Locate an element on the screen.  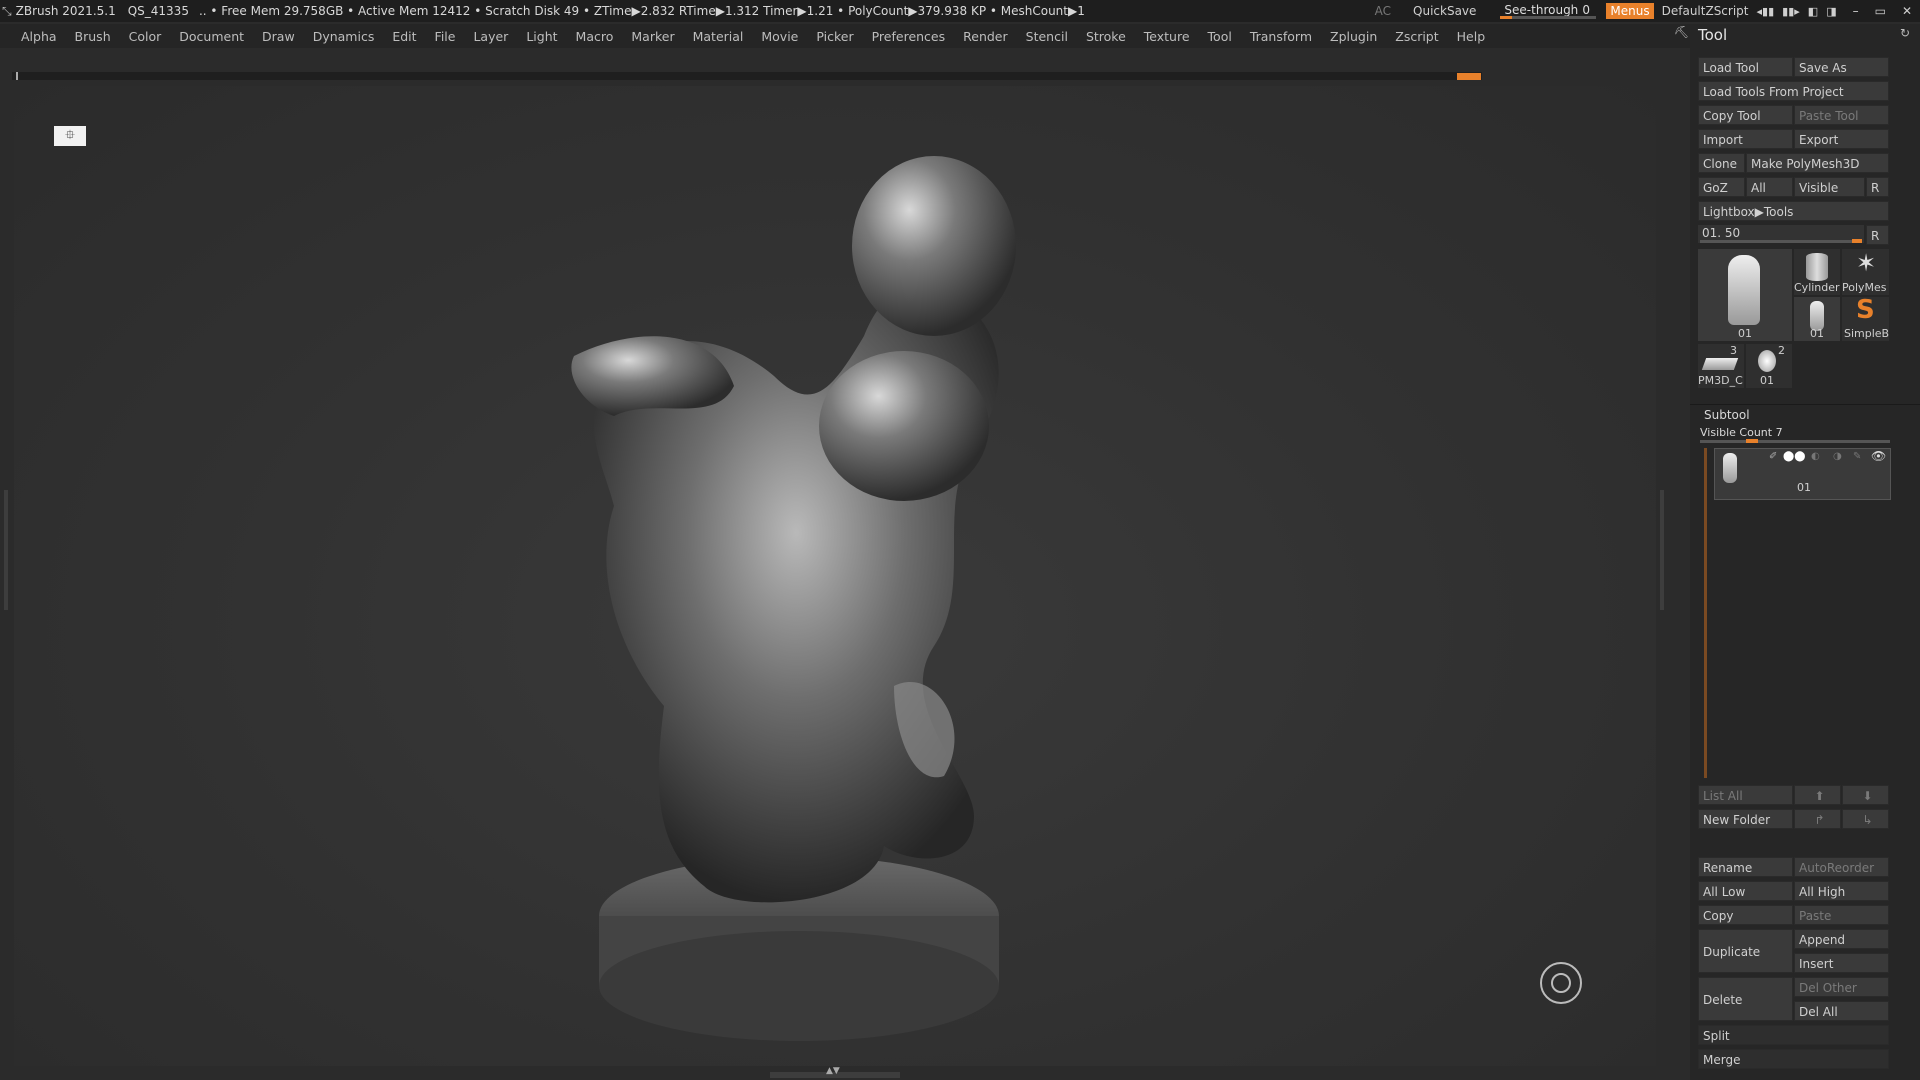
simplebrush-thumbnail: S SimpleB is located at coordinates (1865, 318).